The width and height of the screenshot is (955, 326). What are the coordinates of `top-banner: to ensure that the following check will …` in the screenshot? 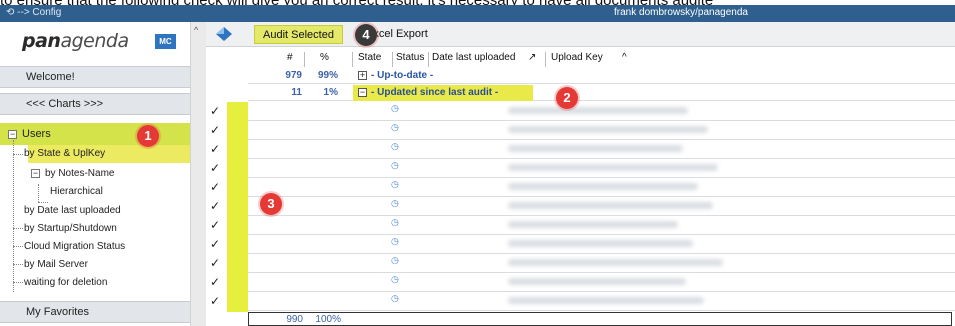 It's located at (477, 11).